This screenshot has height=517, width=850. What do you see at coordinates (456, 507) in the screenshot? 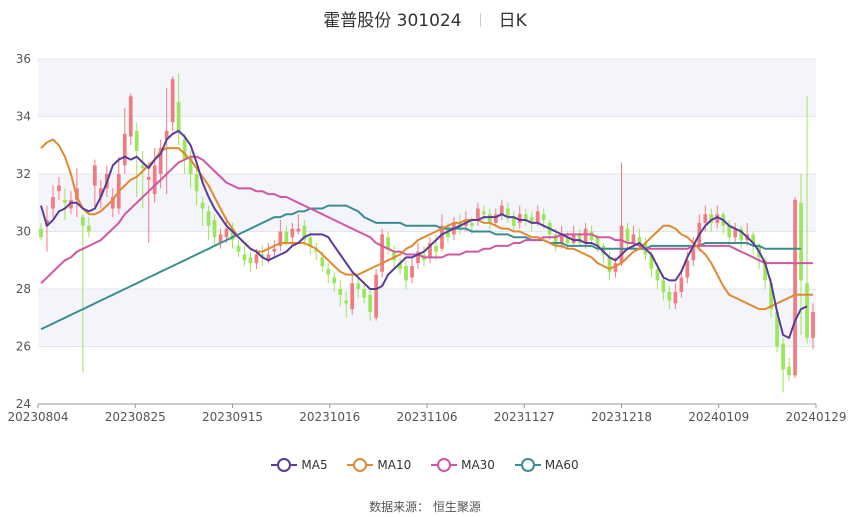
I see `source-name: 恒生聚源` at bounding box center [456, 507].